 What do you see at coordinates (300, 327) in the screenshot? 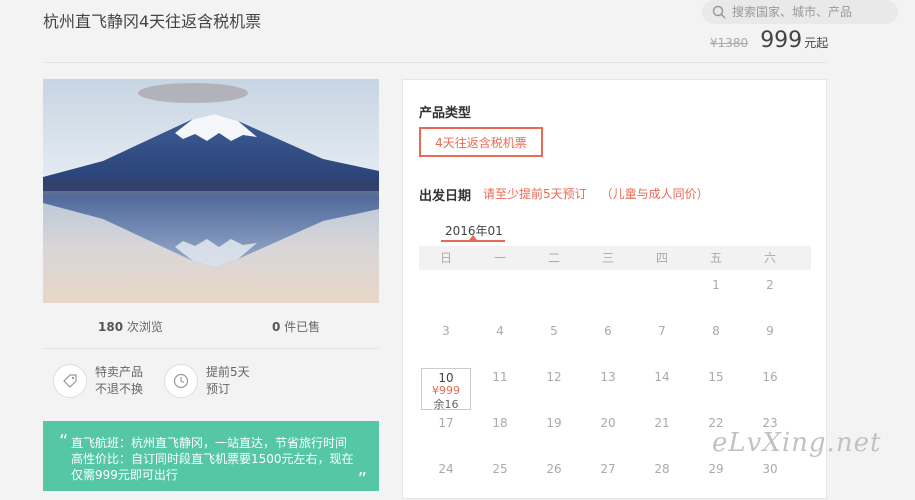
I see `sold-label: 件已售` at bounding box center [300, 327].